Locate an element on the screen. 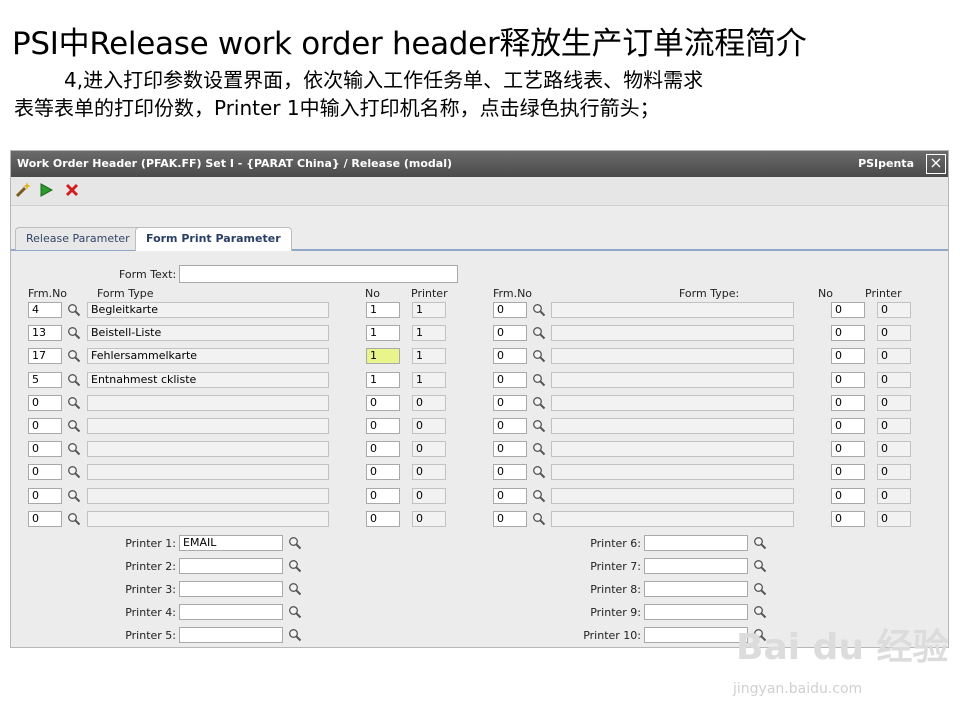  left-frm-no-input: 17 is located at coordinates (45, 356).